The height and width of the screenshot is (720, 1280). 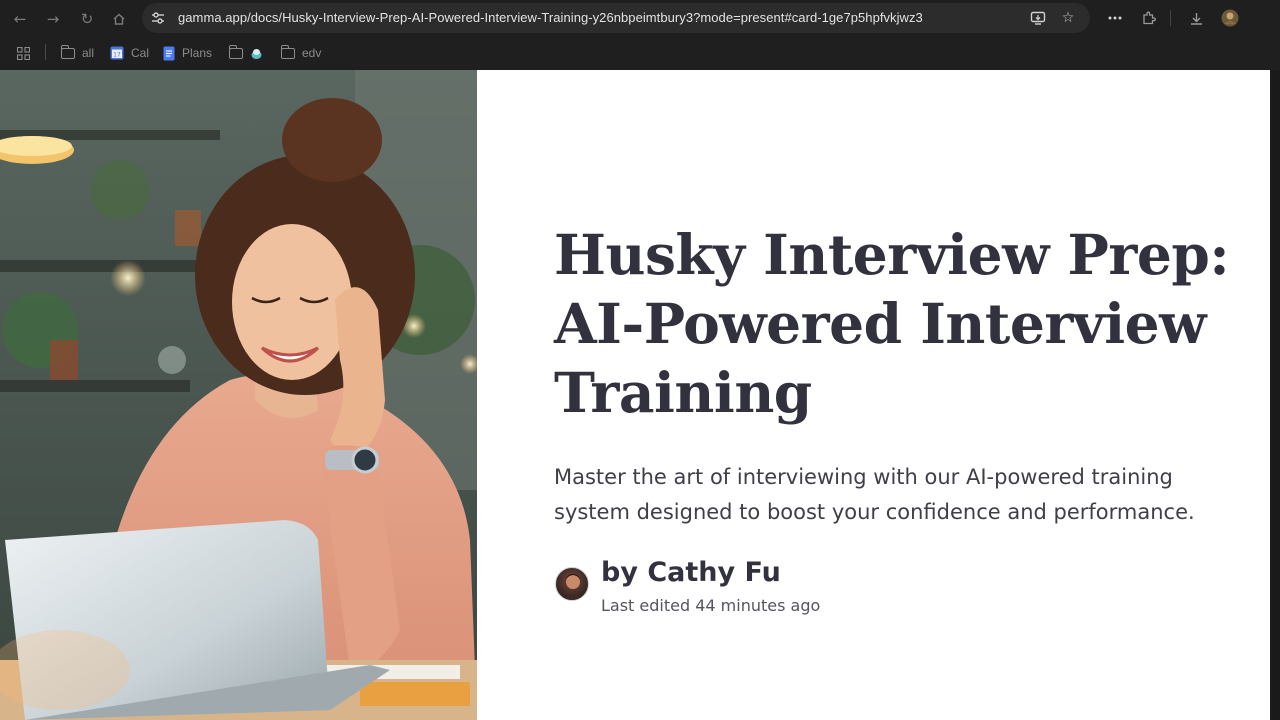 What do you see at coordinates (77, 53) in the screenshot?
I see `bookmark-folder-all: all` at bounding box center [77, 53].